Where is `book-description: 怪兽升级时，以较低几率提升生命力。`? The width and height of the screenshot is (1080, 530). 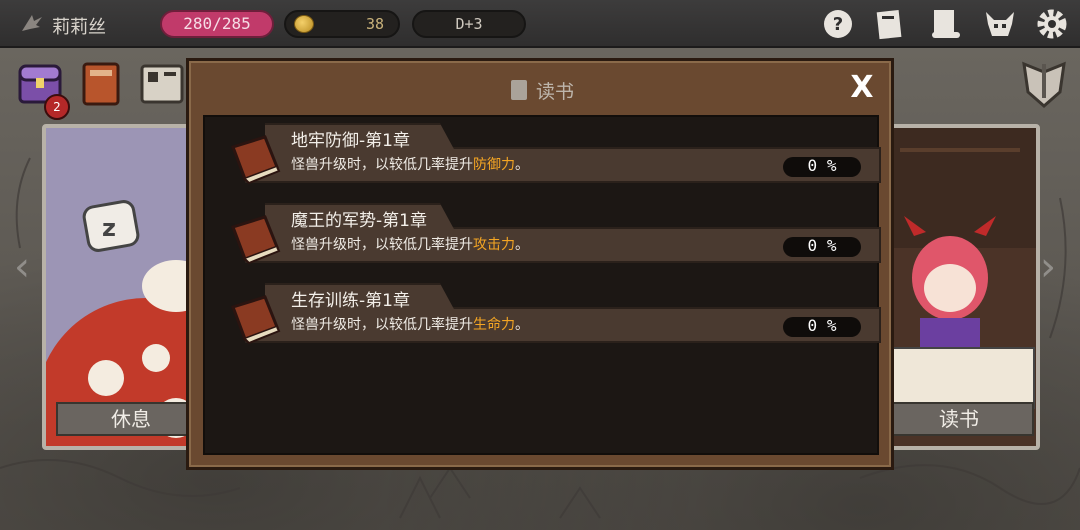
book-description: 怪兽升级时，以较低几率提升生命力。 is located at coordinates (410, 325).